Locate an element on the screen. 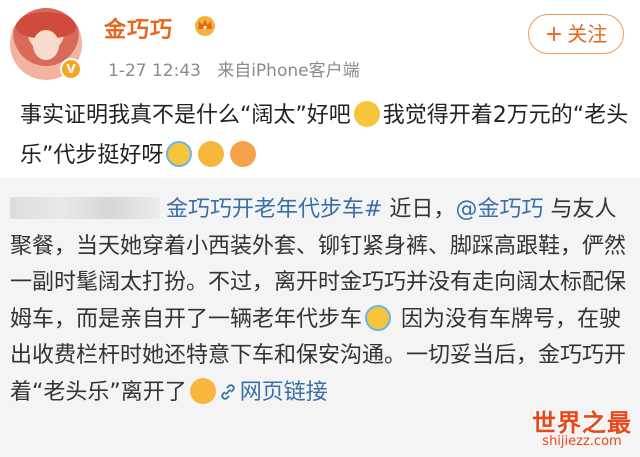 Image resolution: width=640 pixels, height=457 pixels. post-time: 1-27 12:43 is located at coordinates (154, 71).